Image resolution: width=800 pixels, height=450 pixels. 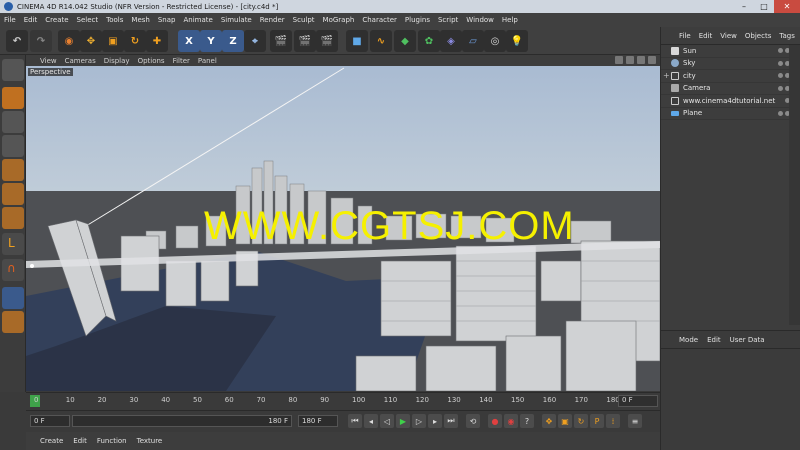 What do you see at coordinates (473, 421) in the screenshot?
I see `loop-icon: ⟲` at bounding box center [473, 421].